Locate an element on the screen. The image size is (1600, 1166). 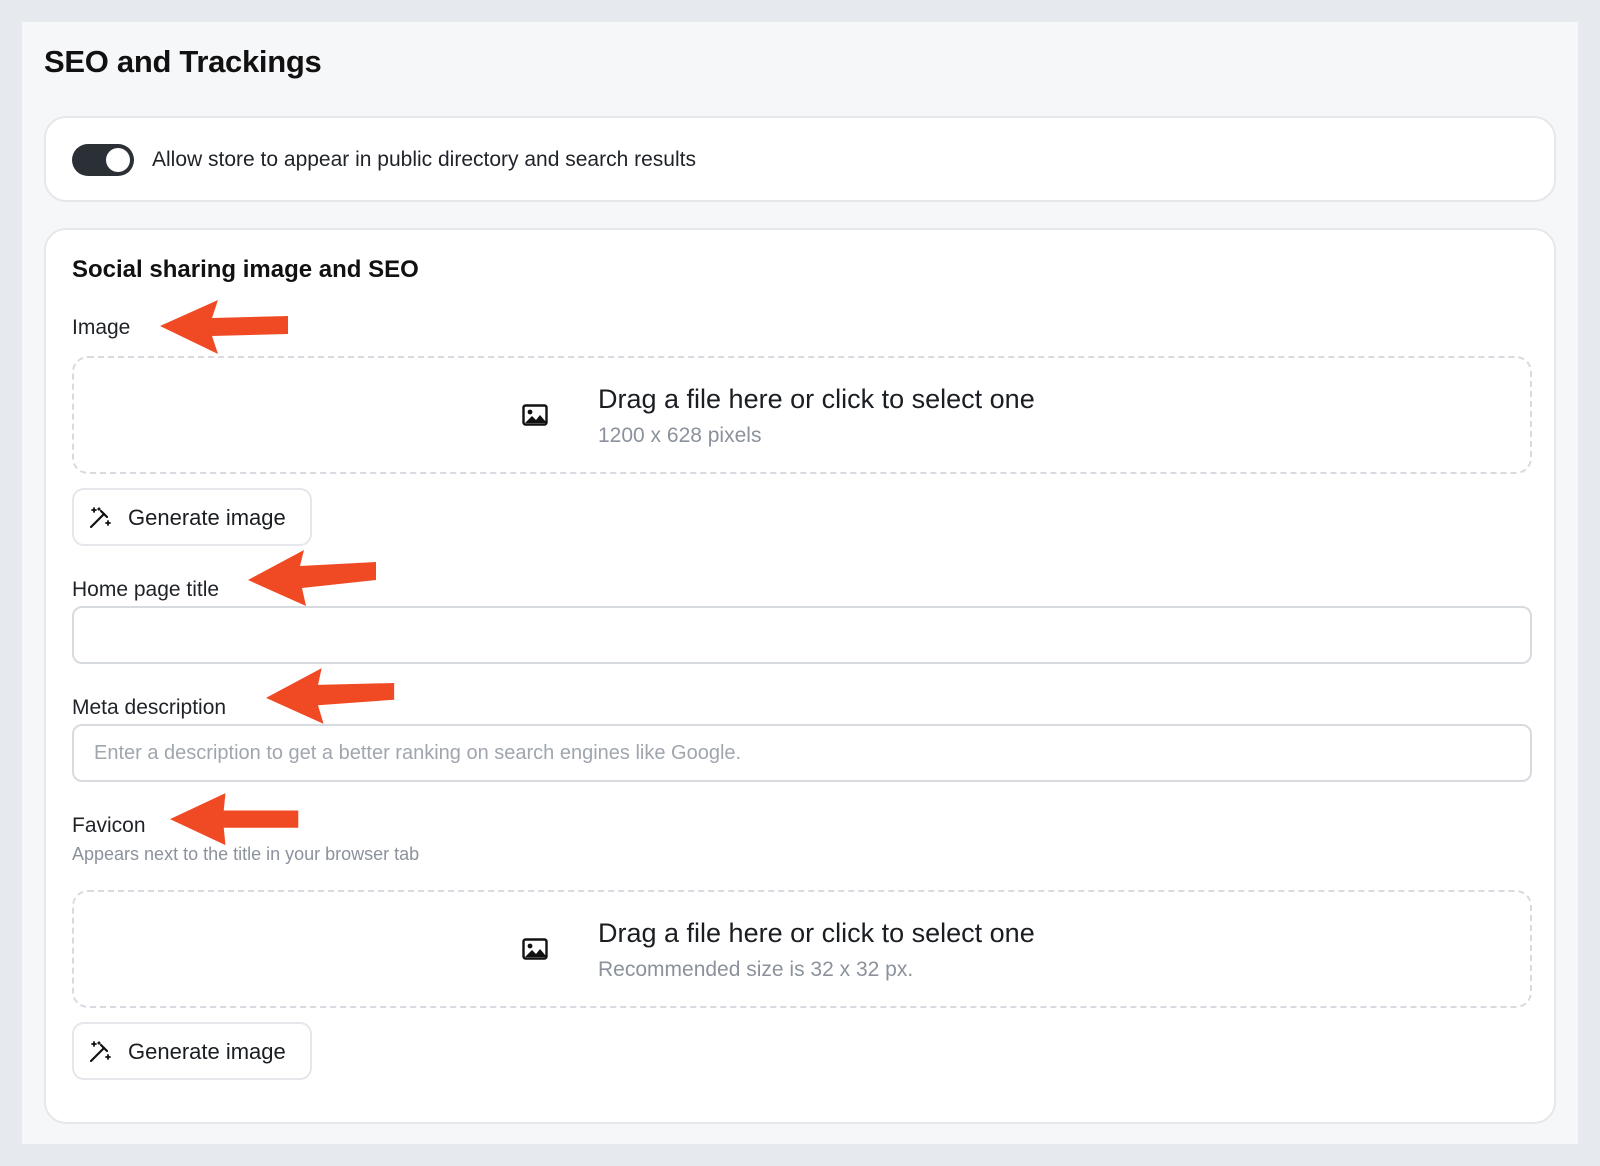
favicon-dropzone-text: Drag a file here or click to select one is located at coordinates (816, 933).